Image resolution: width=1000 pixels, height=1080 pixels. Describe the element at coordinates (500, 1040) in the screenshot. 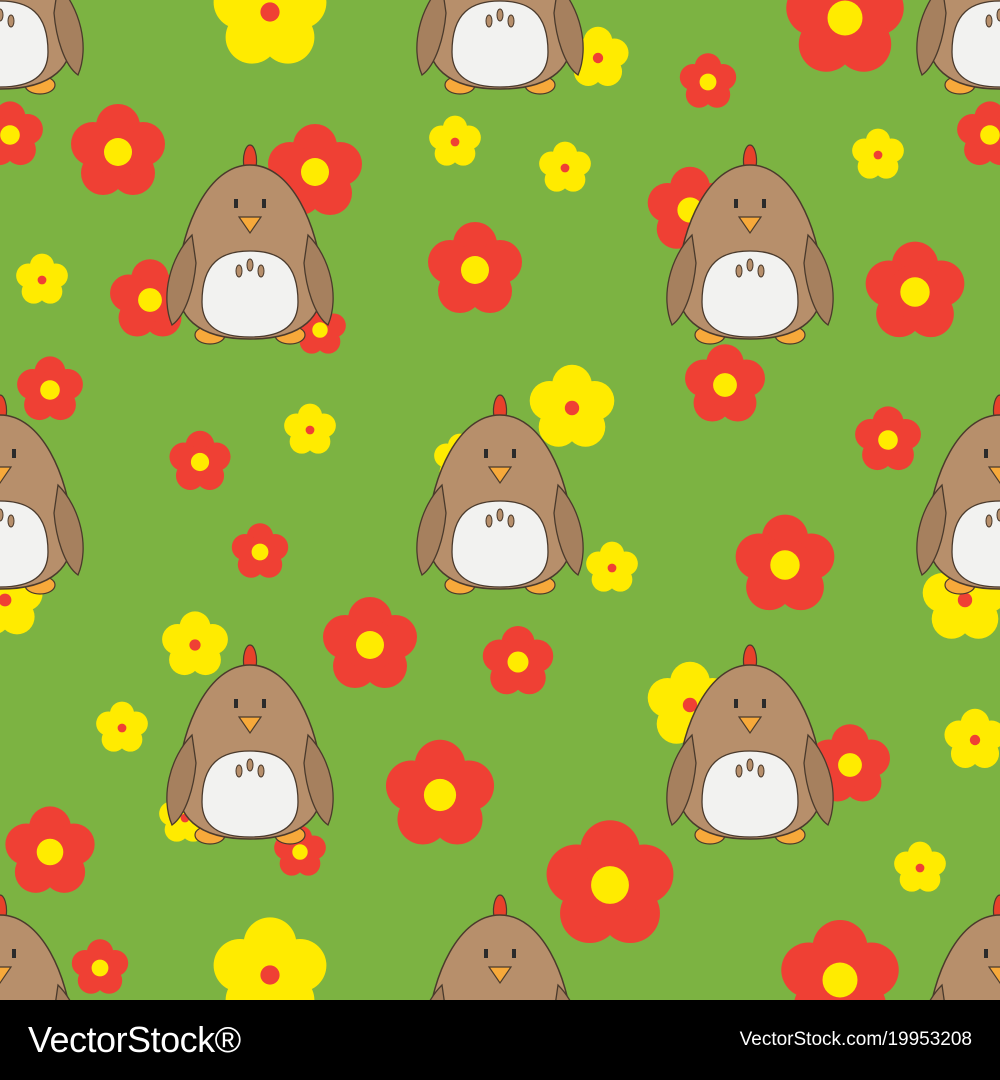

I see `watermark-footer: VectorStock® VectorStock.com/19953208` at that location.